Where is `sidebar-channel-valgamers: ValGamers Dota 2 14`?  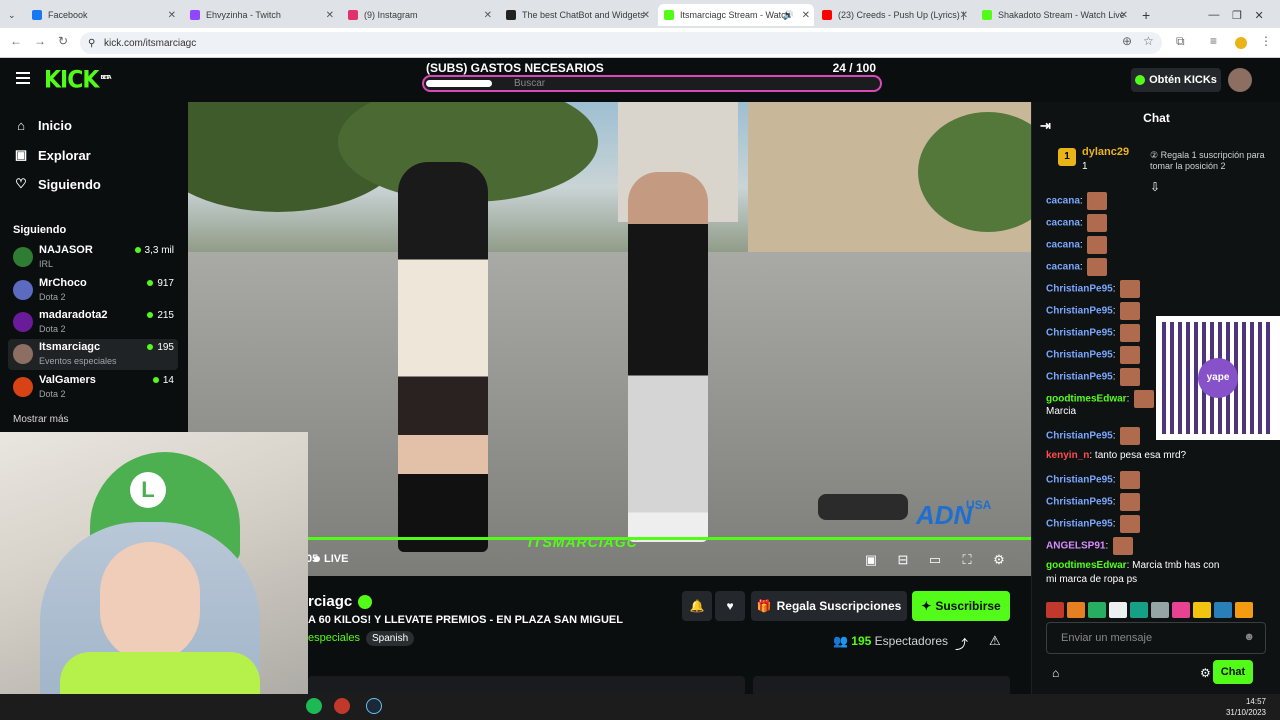
sidebar-channel-valgamers: ValGamers Dota 2 14 is located at coordinates (93, 387).